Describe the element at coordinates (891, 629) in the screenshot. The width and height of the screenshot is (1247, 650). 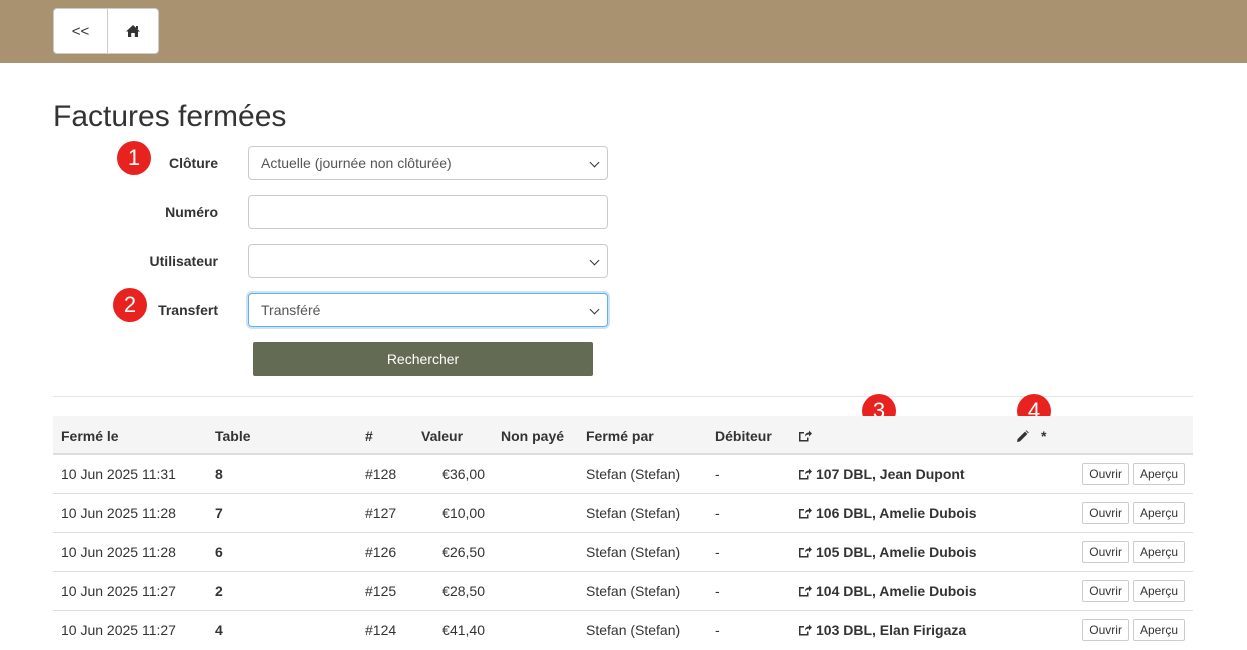
I see `transfer-label: 103 DBL, Elan Firigaza` at that location.